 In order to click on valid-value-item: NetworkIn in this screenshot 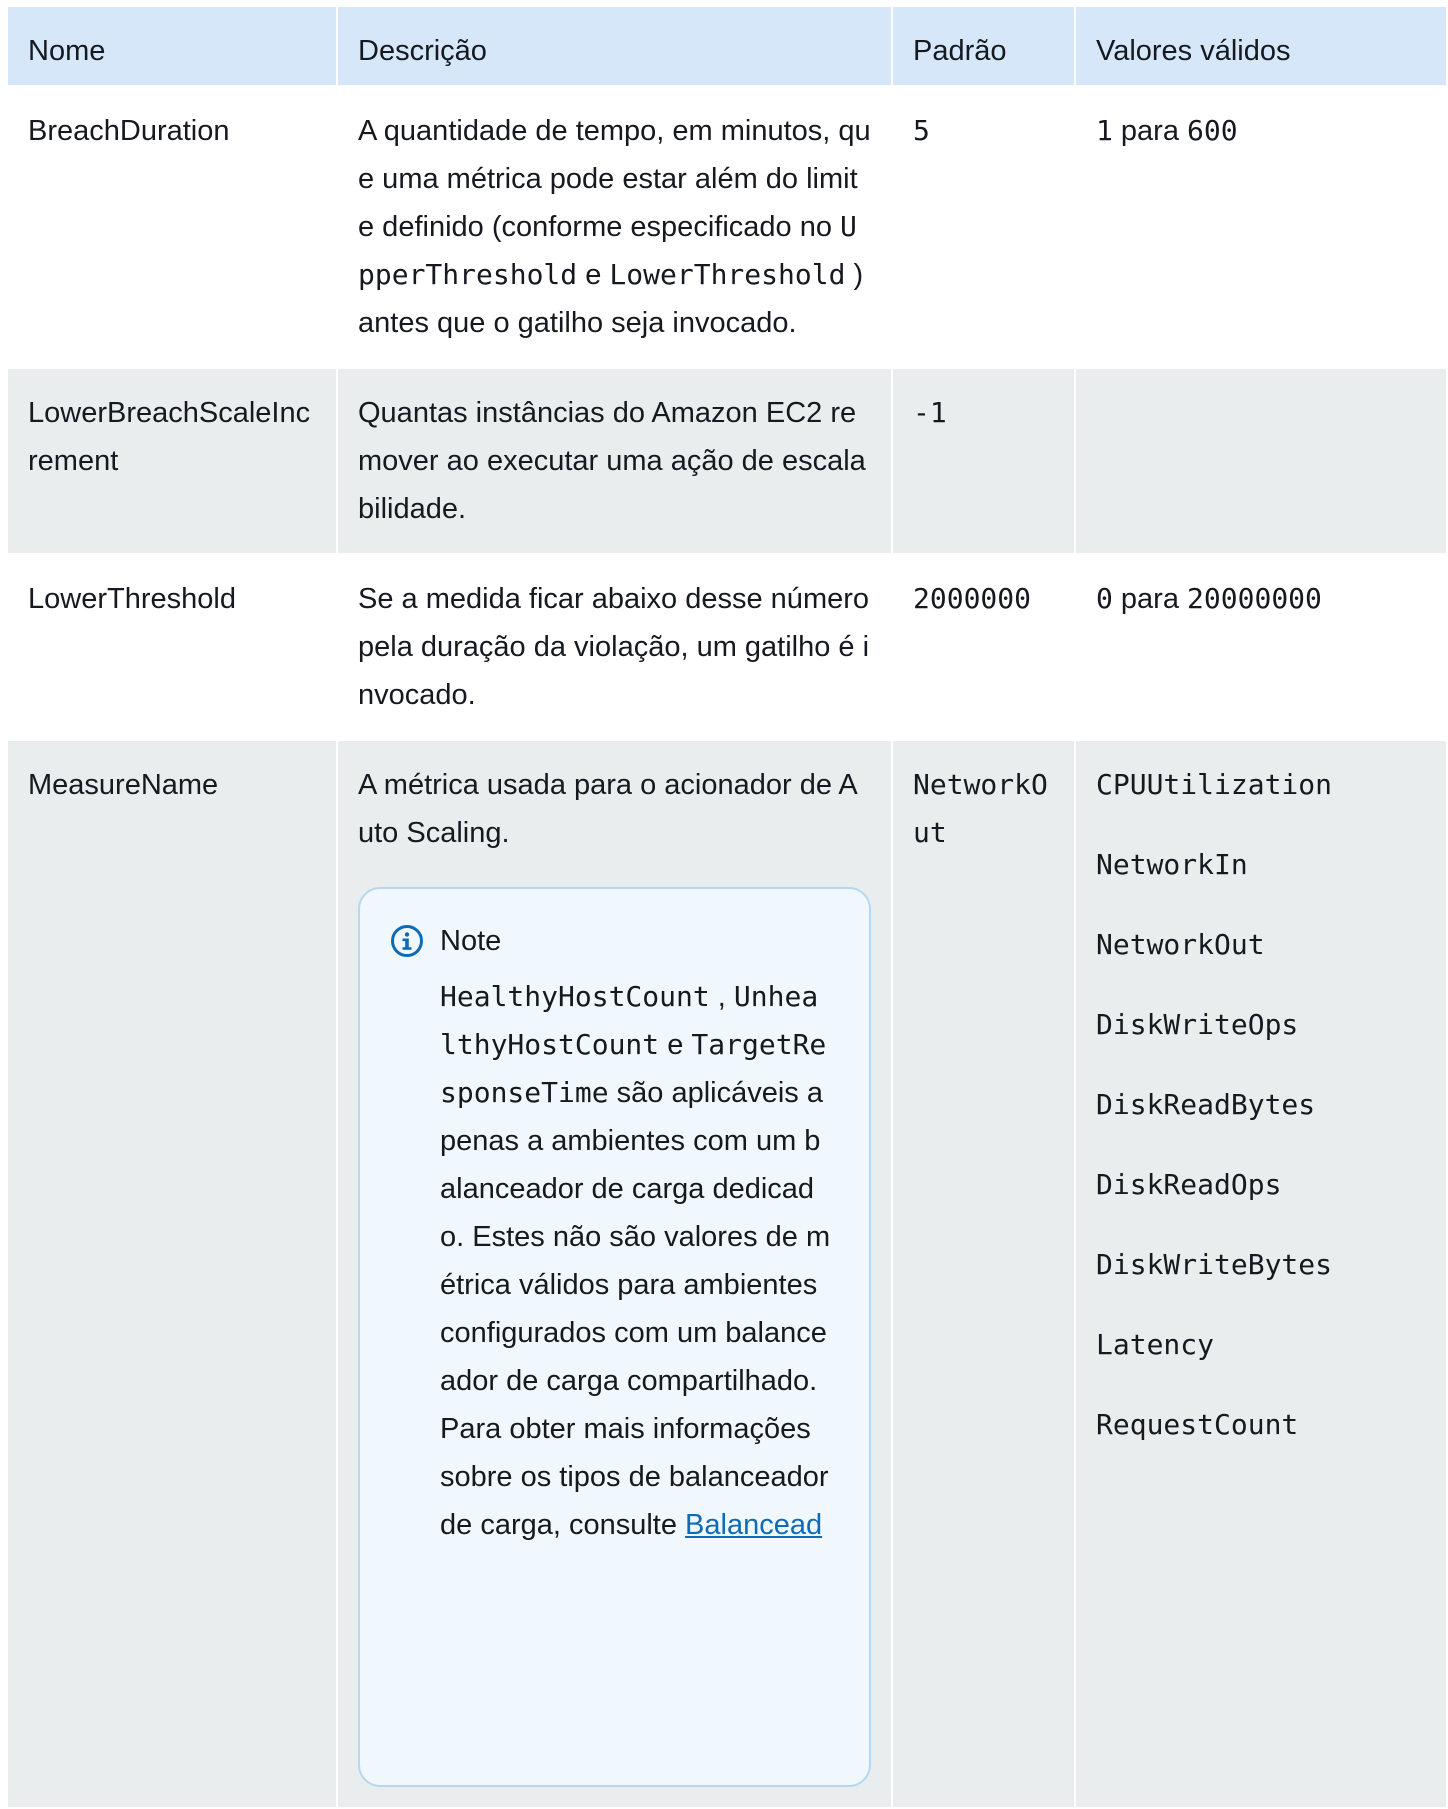, I will do `click(1172, 864)`.